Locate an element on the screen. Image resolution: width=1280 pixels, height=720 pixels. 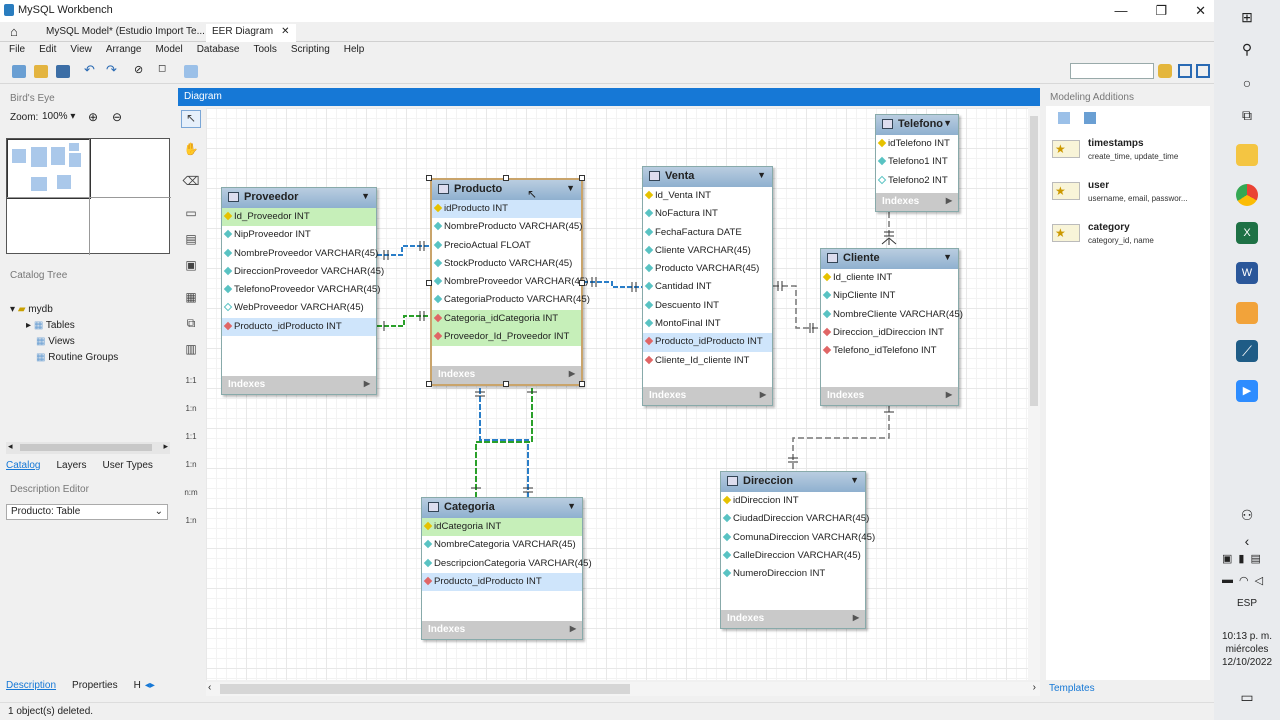
windows-start-icon: ⊞ is located at coordinates (1247, 17).